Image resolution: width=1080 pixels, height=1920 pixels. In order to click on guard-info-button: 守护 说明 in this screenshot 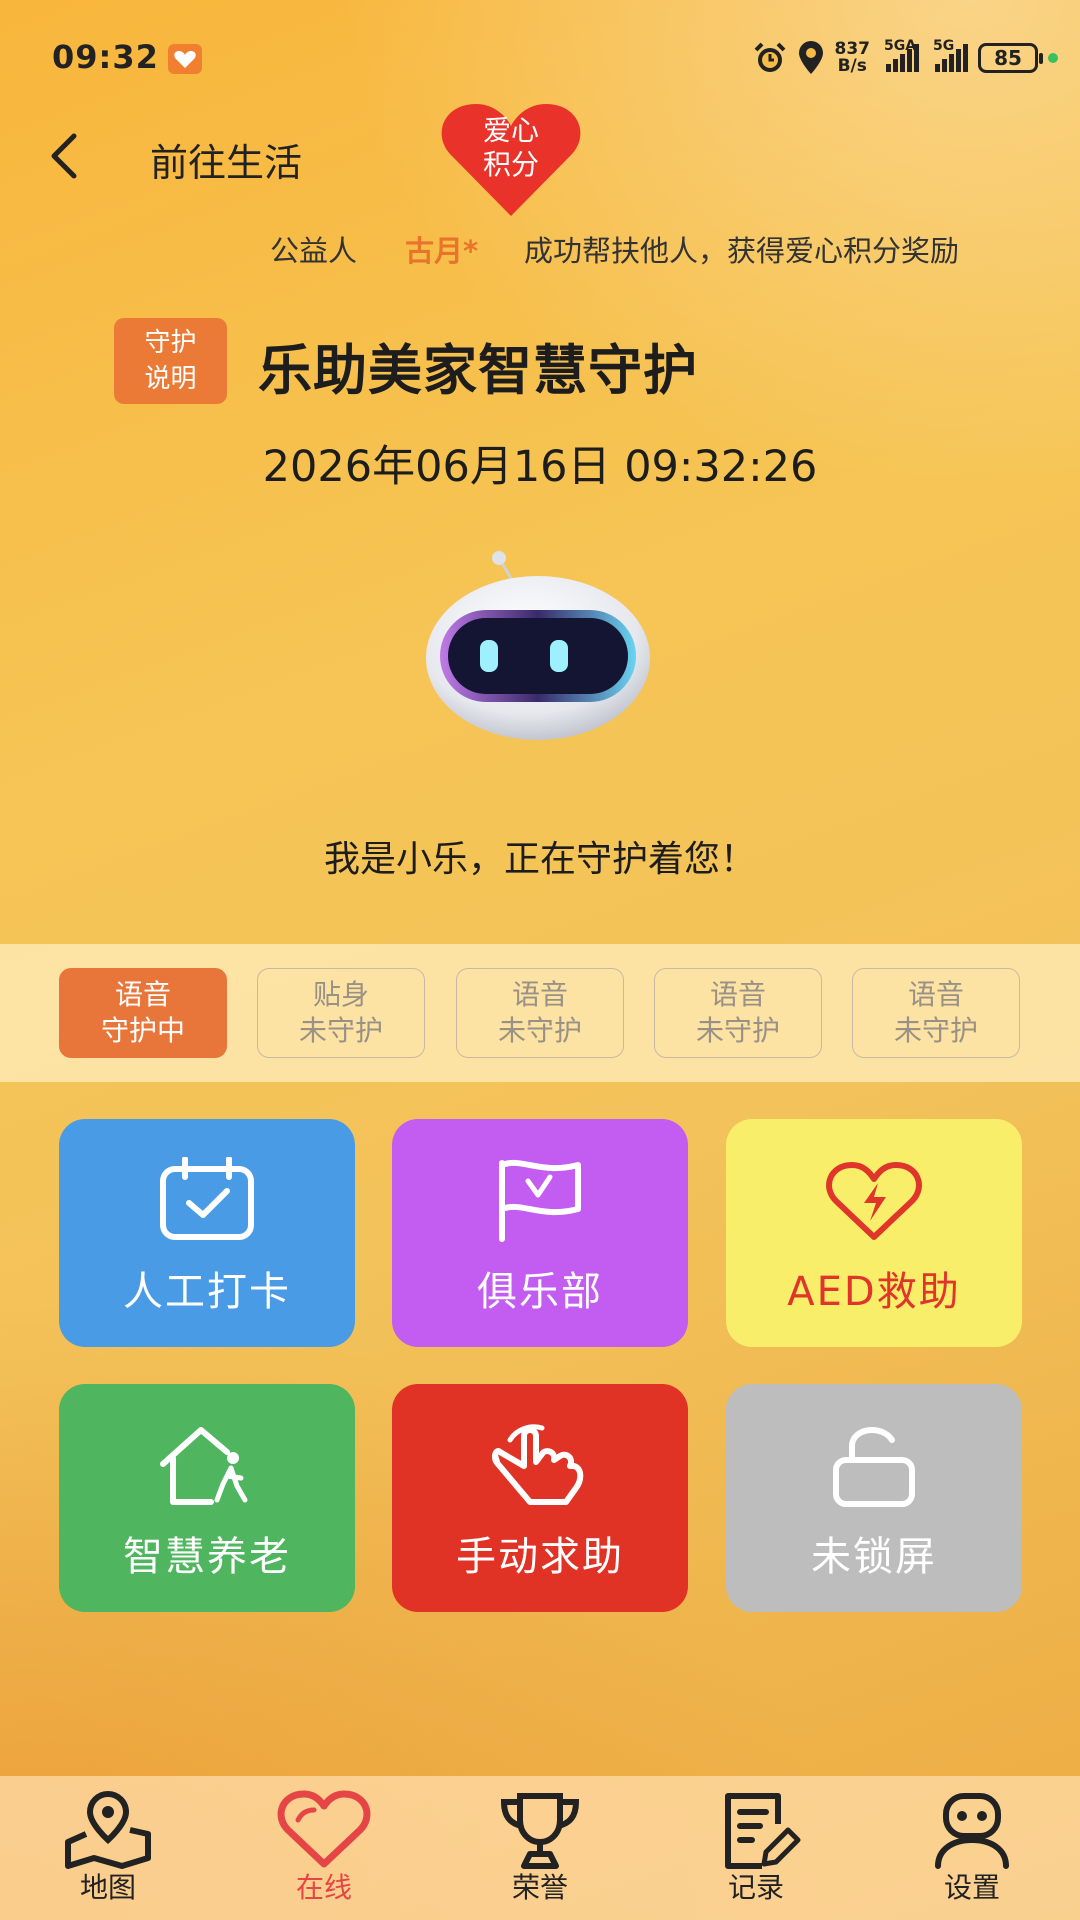, I will do `click(170, 361)`.